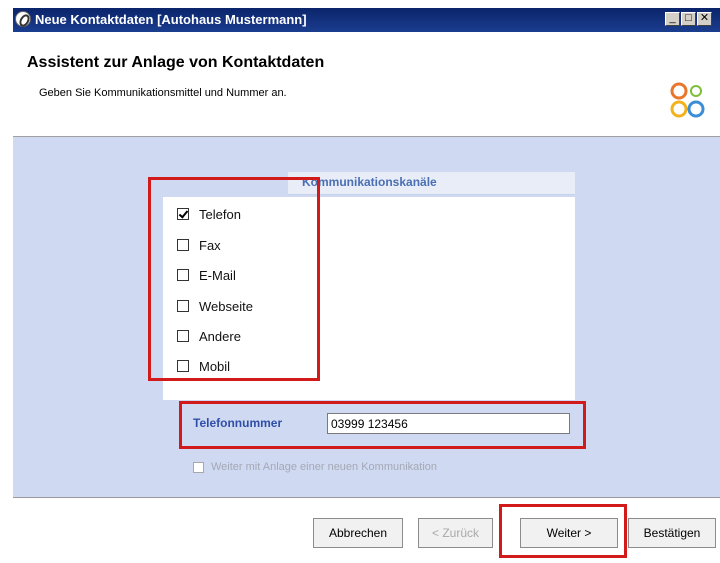 The height and width of the screenshot is (563, 720). What do you see at coordinates (358, 533) in the screenshot?
I see `cancel-button: Abbrechen` at bounding box center [358, 533].